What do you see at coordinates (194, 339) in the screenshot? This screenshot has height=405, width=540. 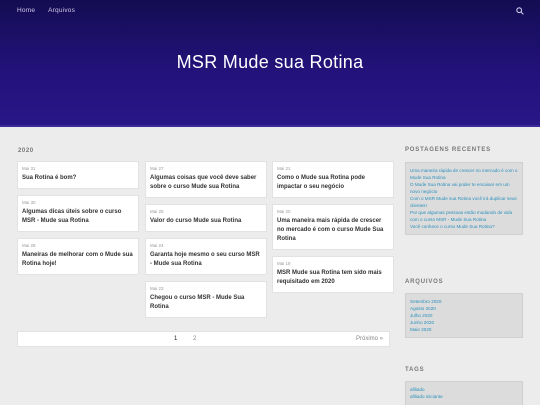 I see `page-2-link: 2` at bounding box center [194, 339].